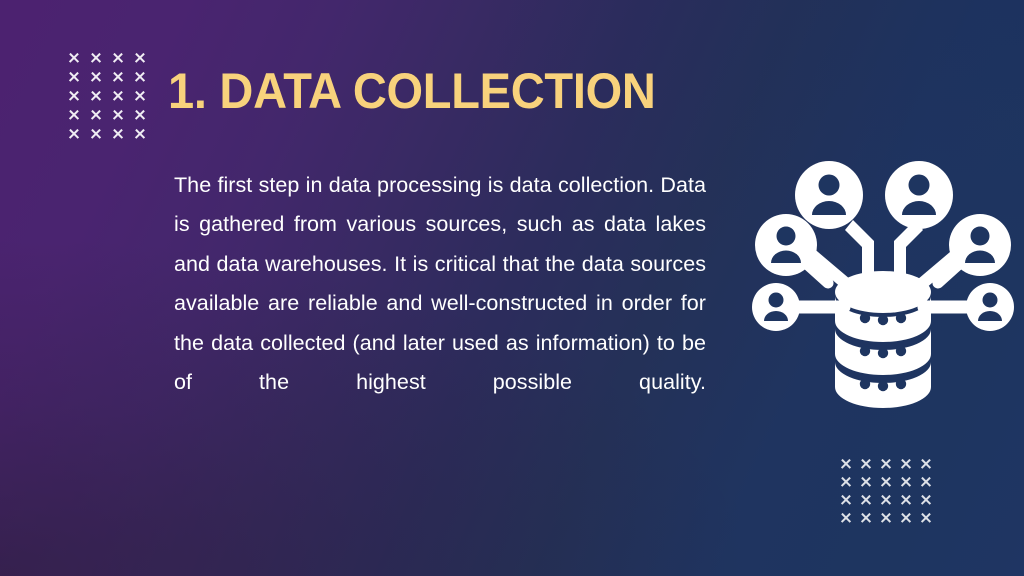  I want to click on user-node-side-left, so click(776, 307).